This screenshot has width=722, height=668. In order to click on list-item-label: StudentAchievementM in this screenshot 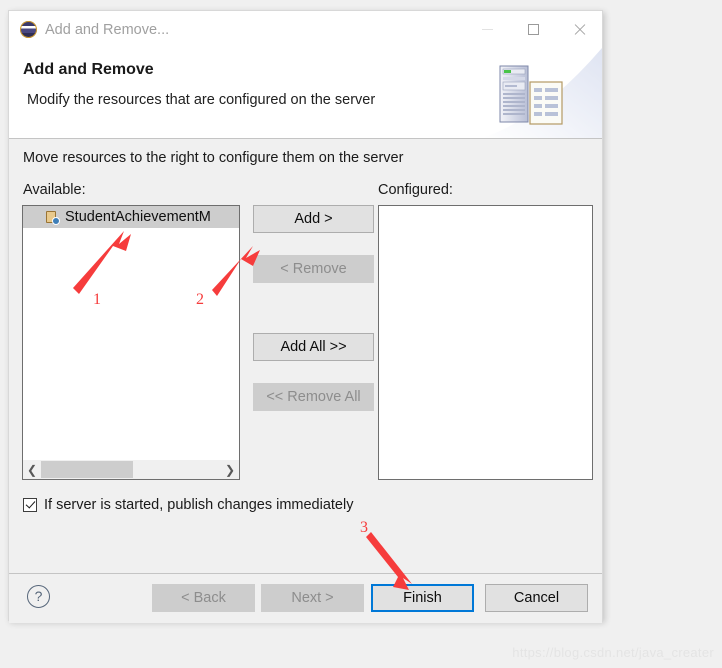, I will do `click(138, 217)`.